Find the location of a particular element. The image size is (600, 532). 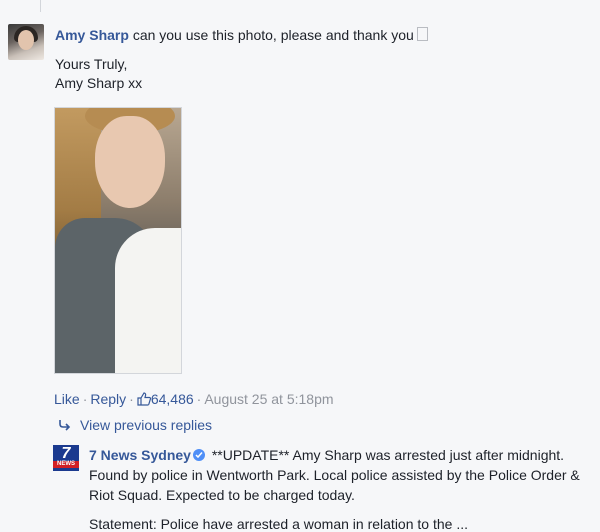

reactions-link: 64,486 is located at coordinates (165, 399).